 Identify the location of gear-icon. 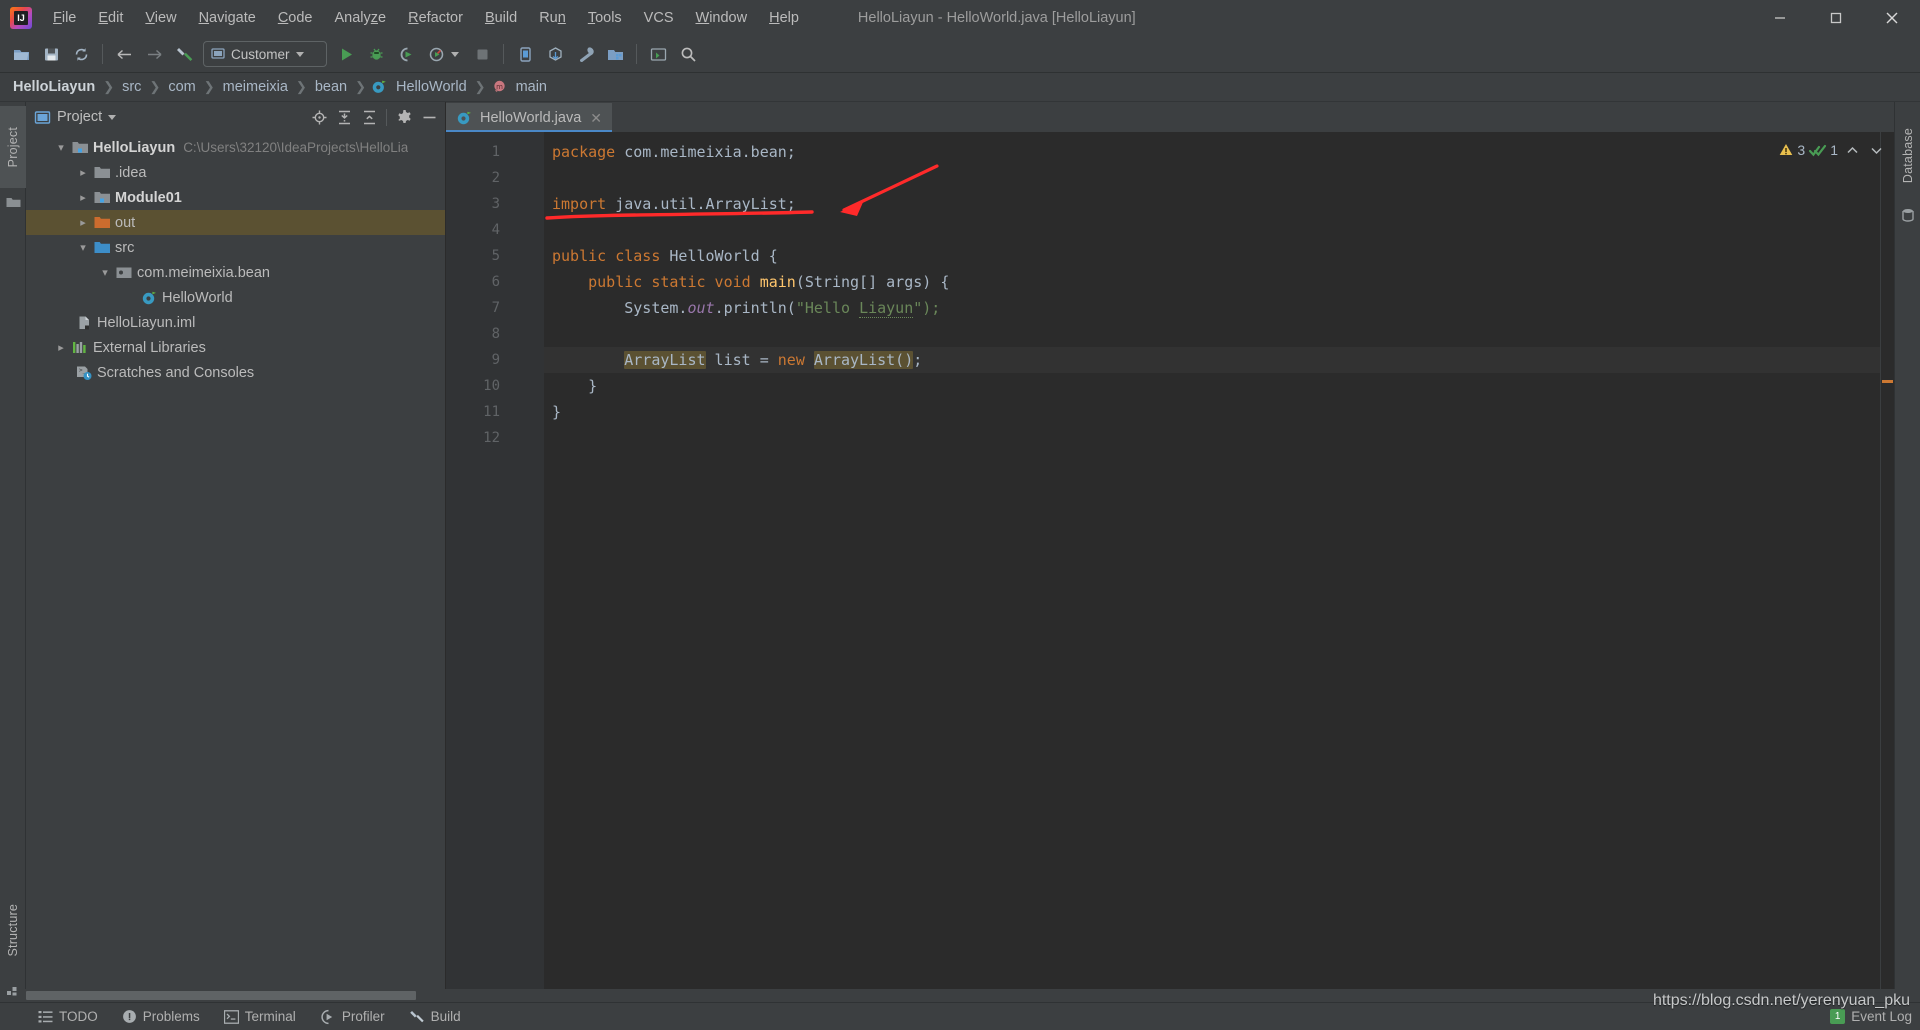
(404, 117).